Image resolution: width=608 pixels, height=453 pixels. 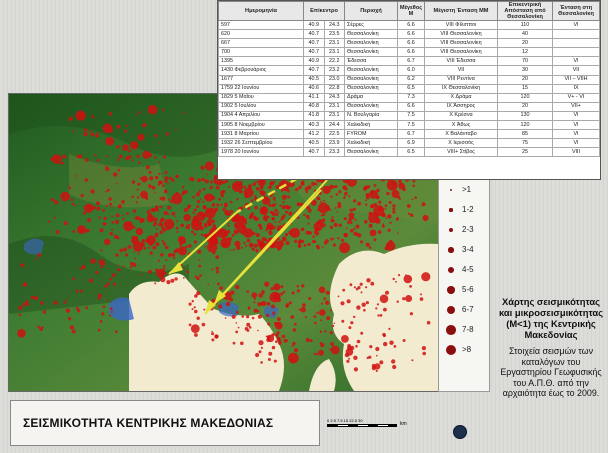 I want to click on table-cell: 15, so click(x=525, y=88).